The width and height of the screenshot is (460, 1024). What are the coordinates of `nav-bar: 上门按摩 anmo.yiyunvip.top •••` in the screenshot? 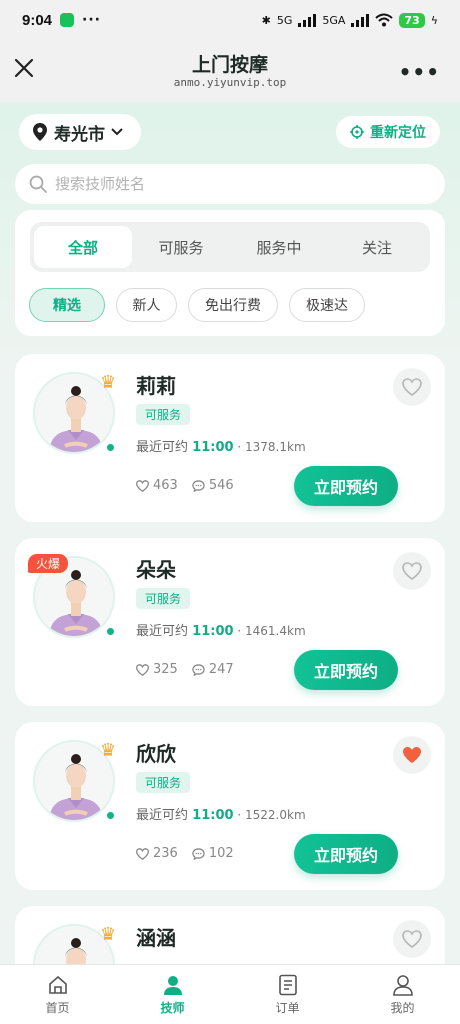 It's located at (230, 71).